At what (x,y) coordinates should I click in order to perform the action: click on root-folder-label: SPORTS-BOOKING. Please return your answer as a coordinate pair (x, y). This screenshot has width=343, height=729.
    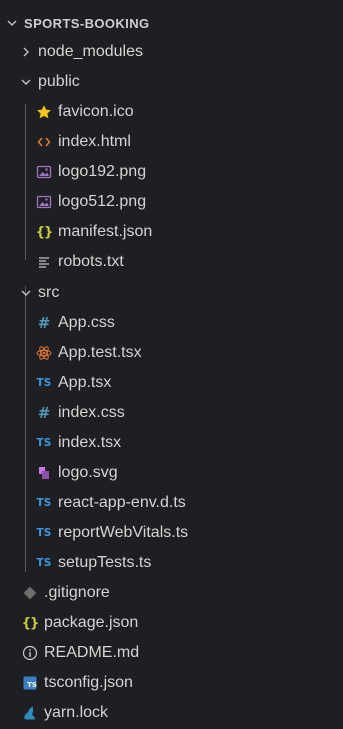
    Looking at the image, I should click on (87, 23).